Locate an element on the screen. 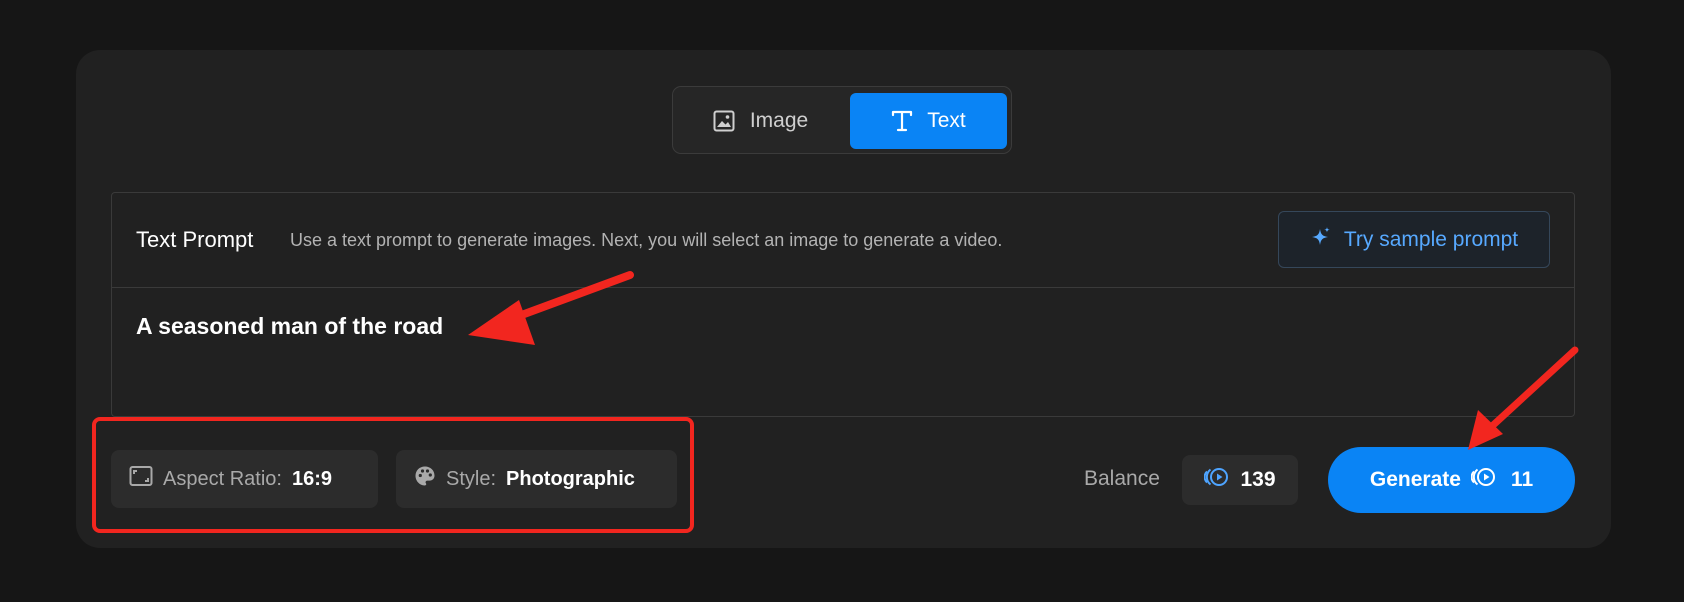  aspect-ratio-selector: Aspect Ratio: 16:9 is located at coordinates (244, 479).